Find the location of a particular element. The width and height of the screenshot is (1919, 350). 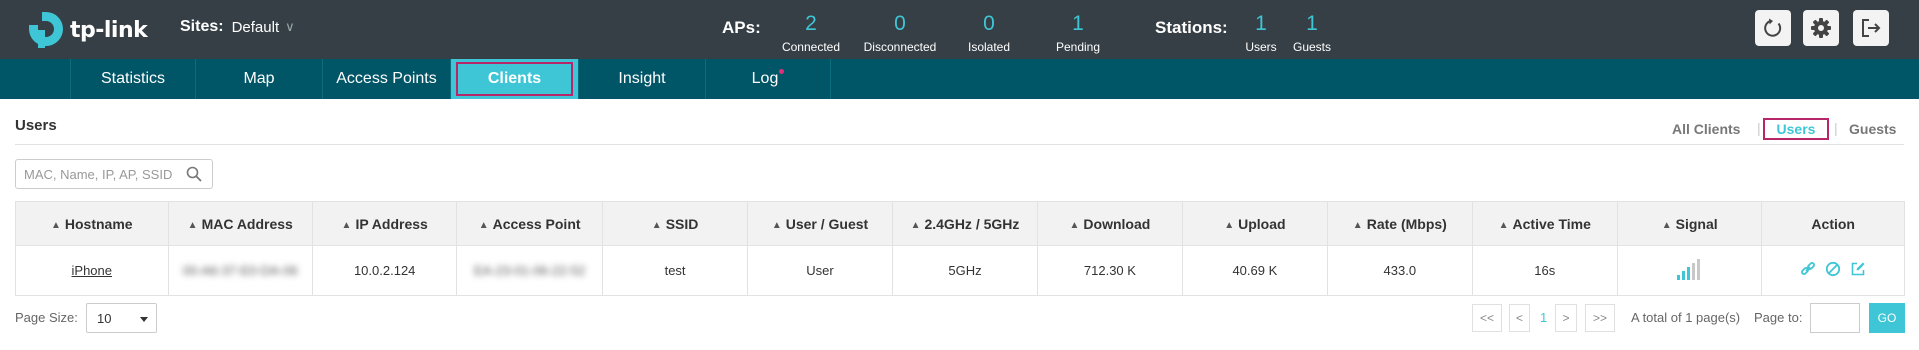

brand-name: tp-link is located at coordinates (109, 30).